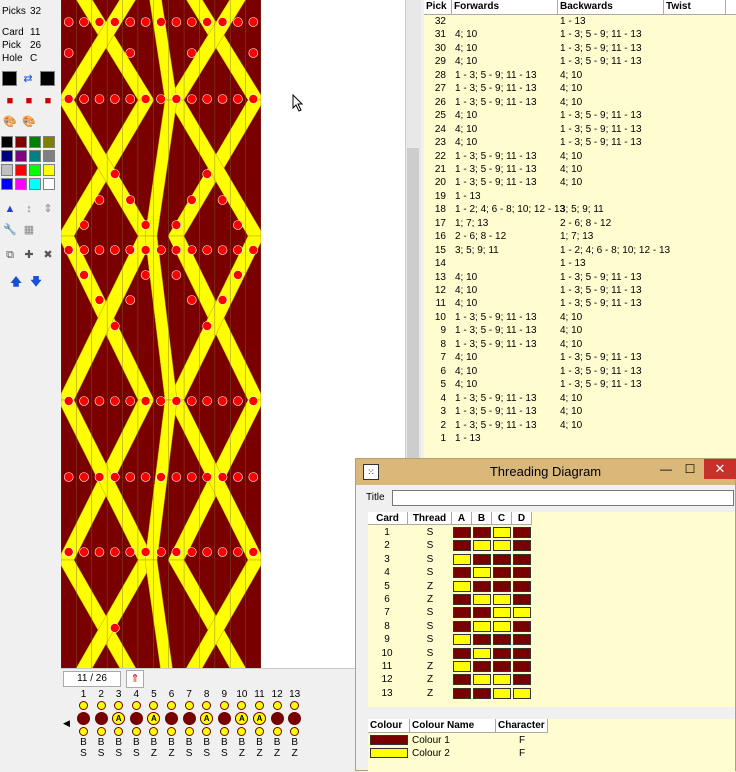 This screenshot has width=736, height=772. Describe the element at coordinates (29, 255) in the screenshot. I see `card-add-icon: ✚` at that location.